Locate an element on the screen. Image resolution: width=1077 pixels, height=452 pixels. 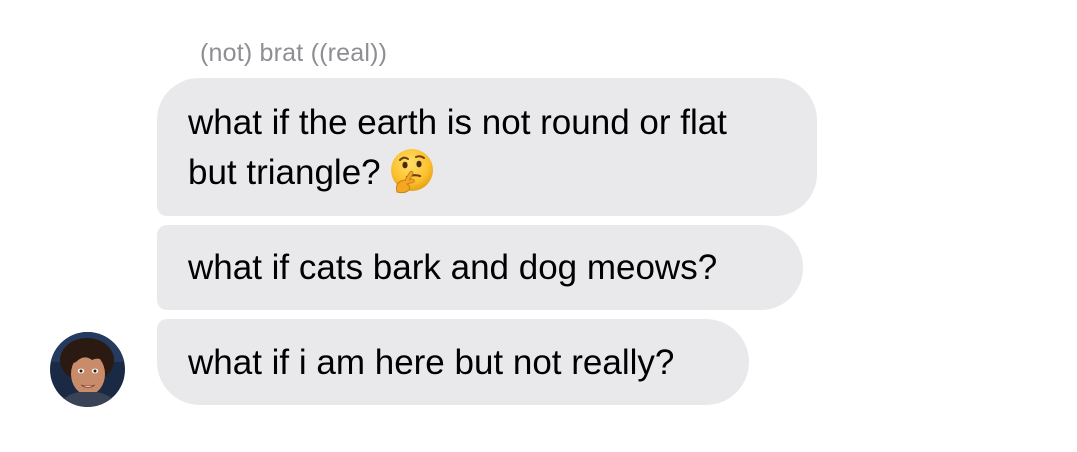
message-bubble-cats-bark: what if cats bark and dog meows? is located at coordinates (480, 267).